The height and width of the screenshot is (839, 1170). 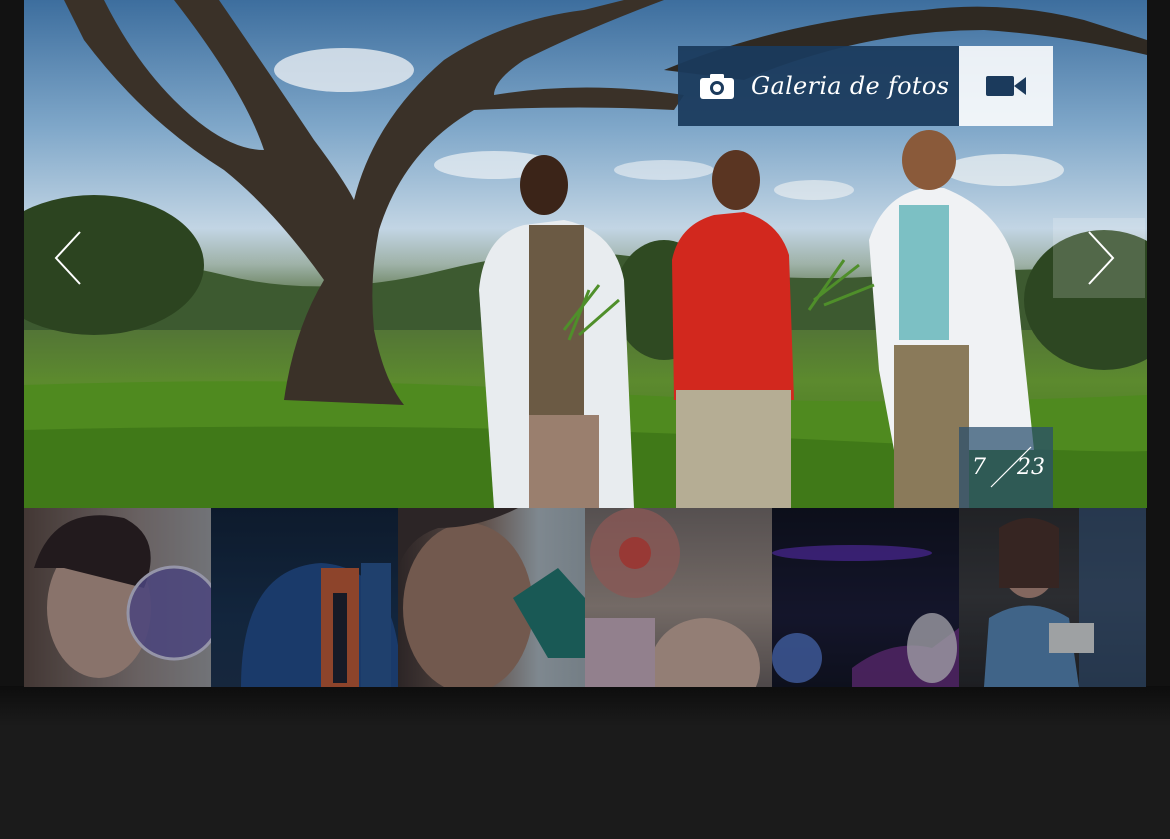 I want to click on thumbnail-observatory, so click(x=304, y=597).